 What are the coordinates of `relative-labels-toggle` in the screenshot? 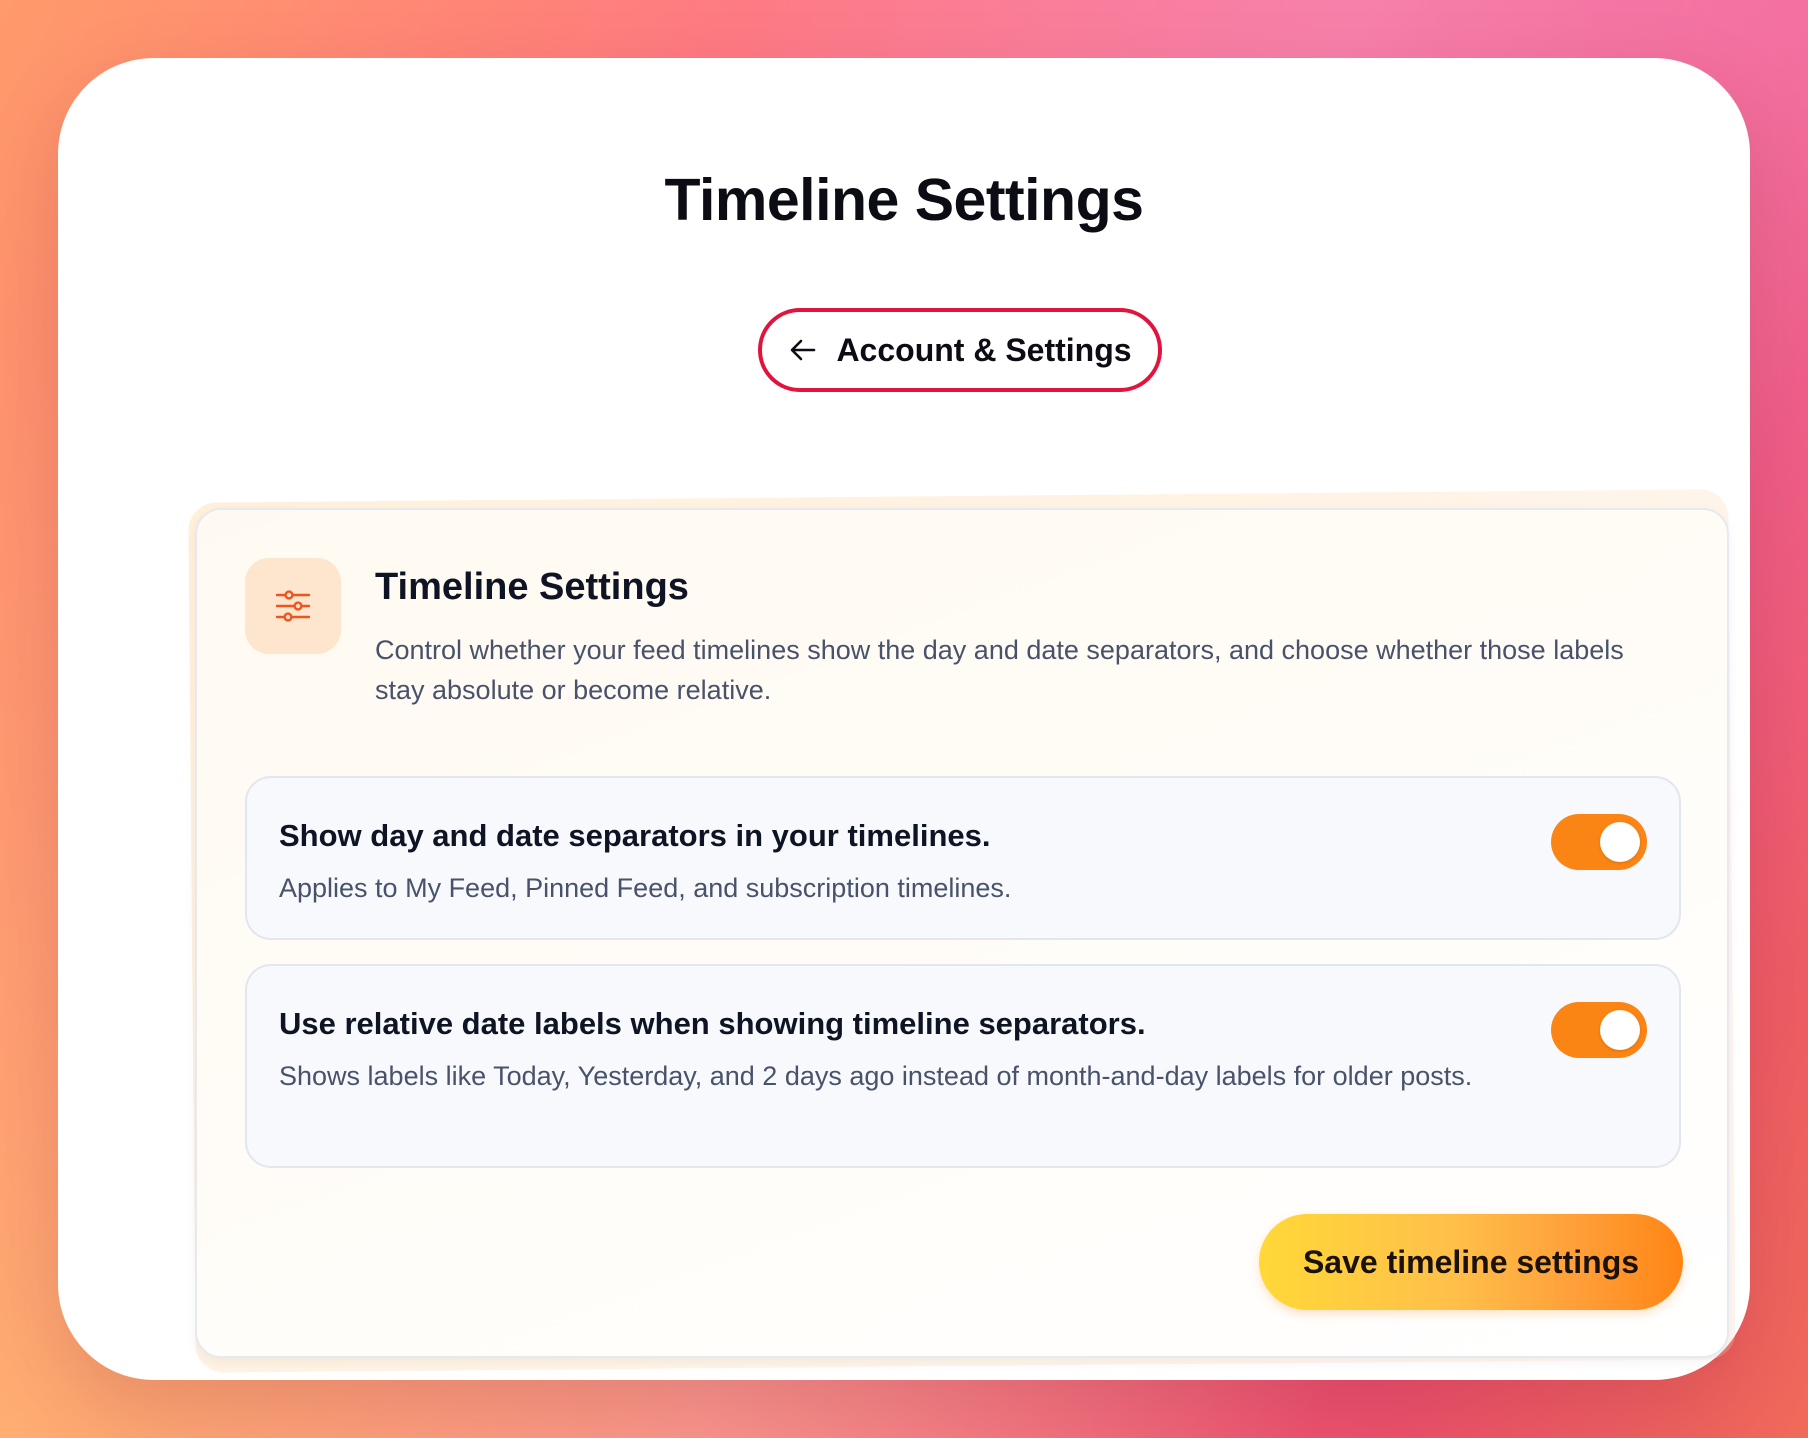 It's located at (1599, 1030).